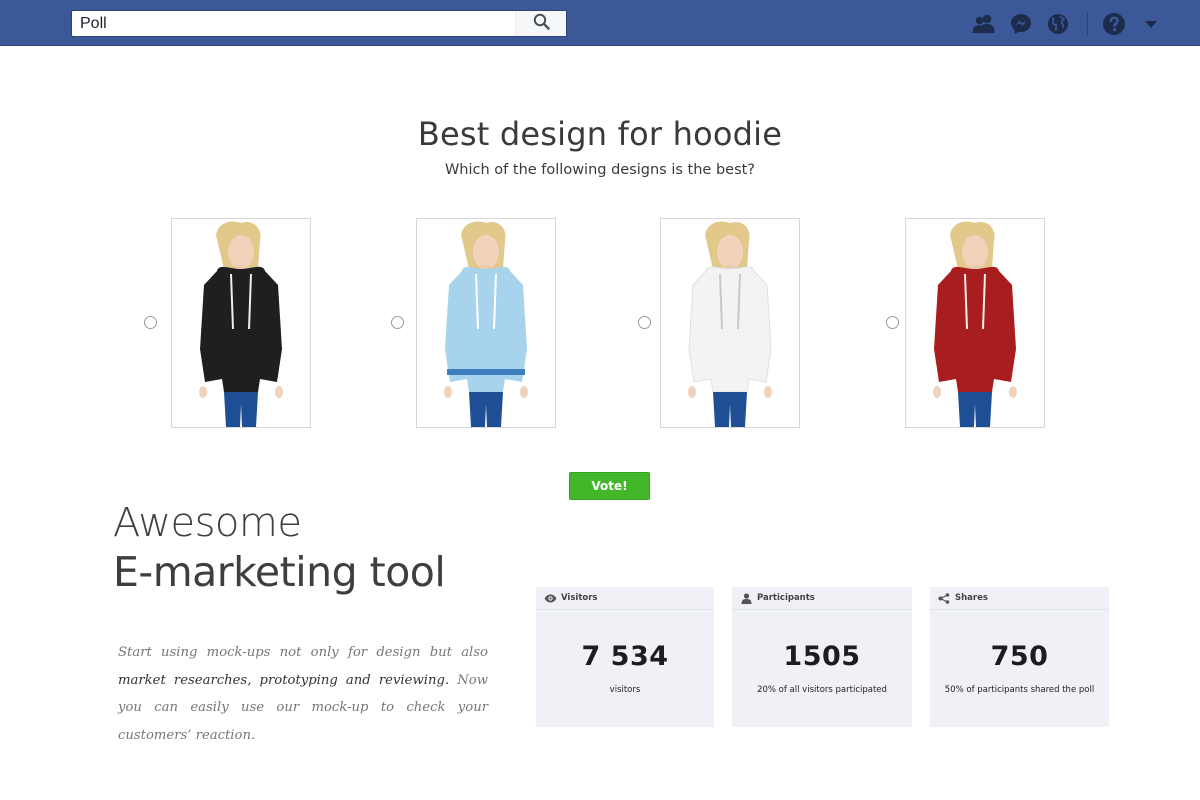  I want to click on stat-value: 7 534, so click(625, 656).